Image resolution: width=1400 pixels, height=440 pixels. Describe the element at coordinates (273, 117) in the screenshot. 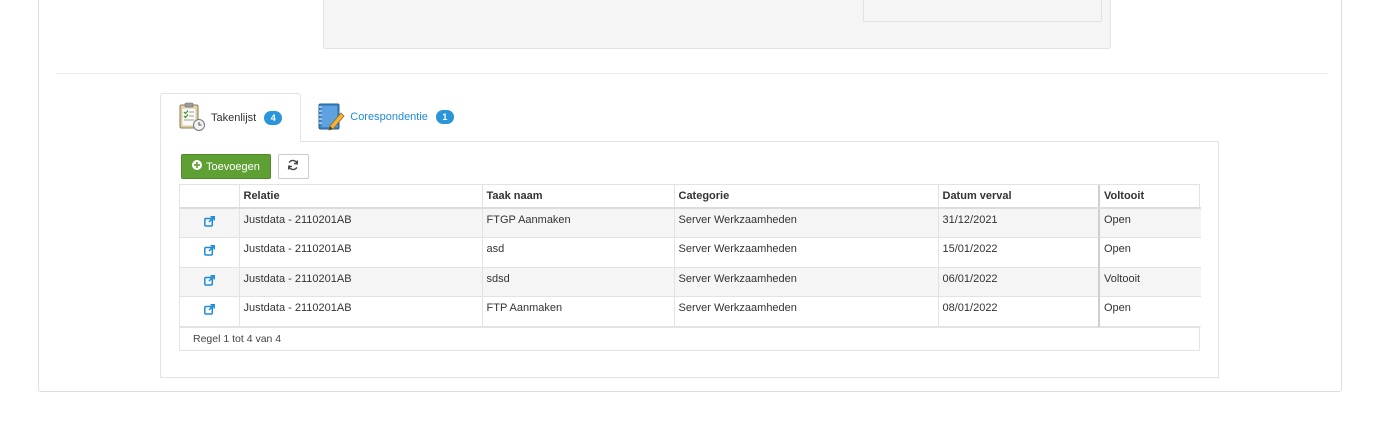

I see `tab-takenlijst-count-badge: 4` at that location.